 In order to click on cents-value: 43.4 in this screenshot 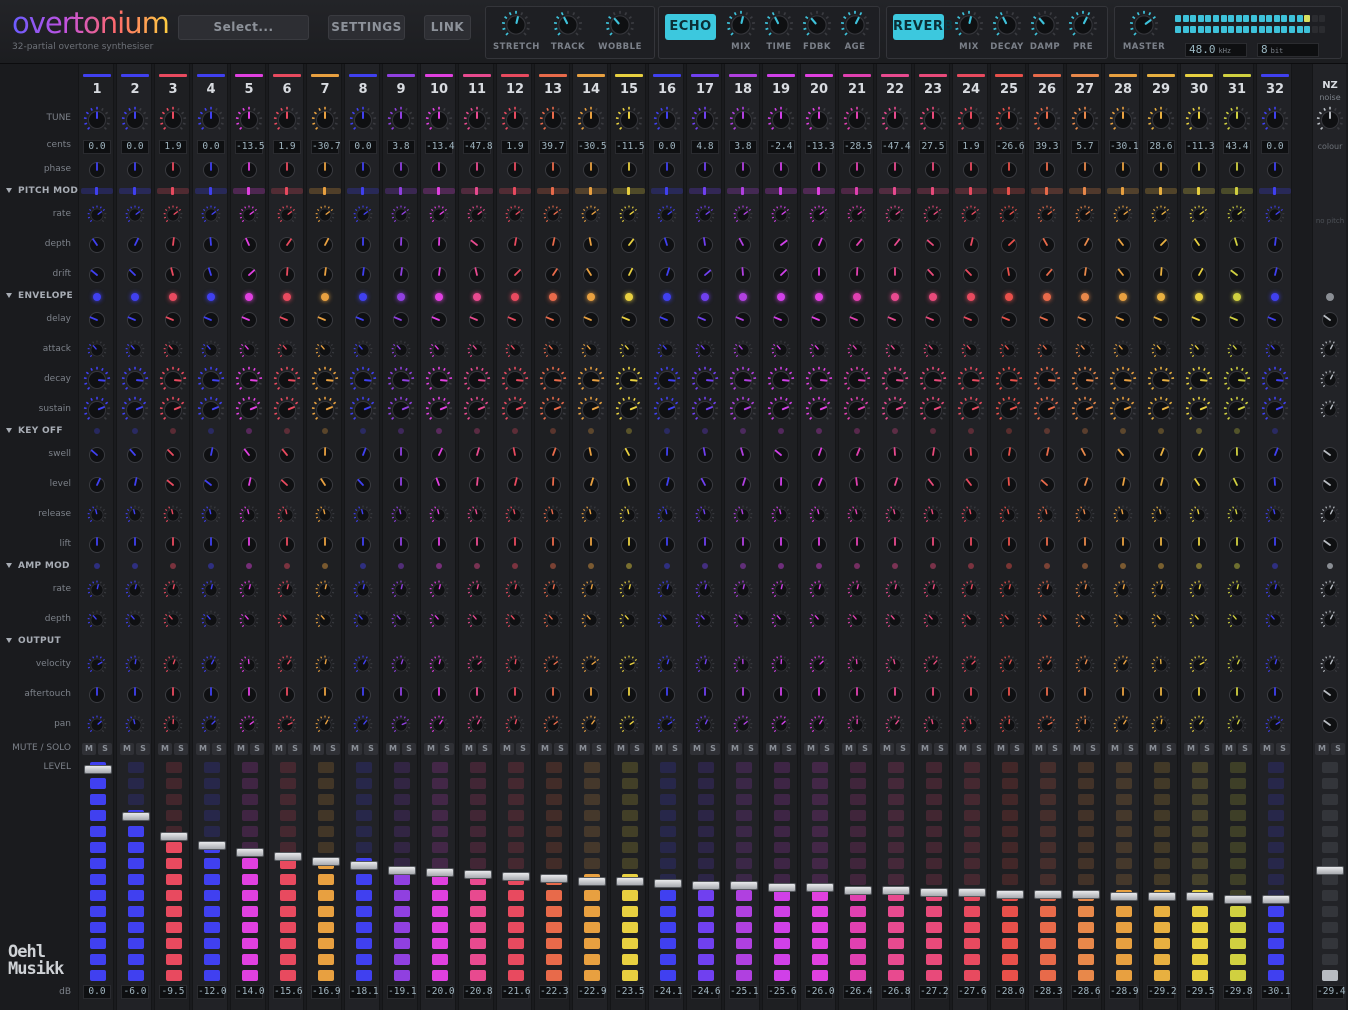, I will do `click(1237, 147)`.